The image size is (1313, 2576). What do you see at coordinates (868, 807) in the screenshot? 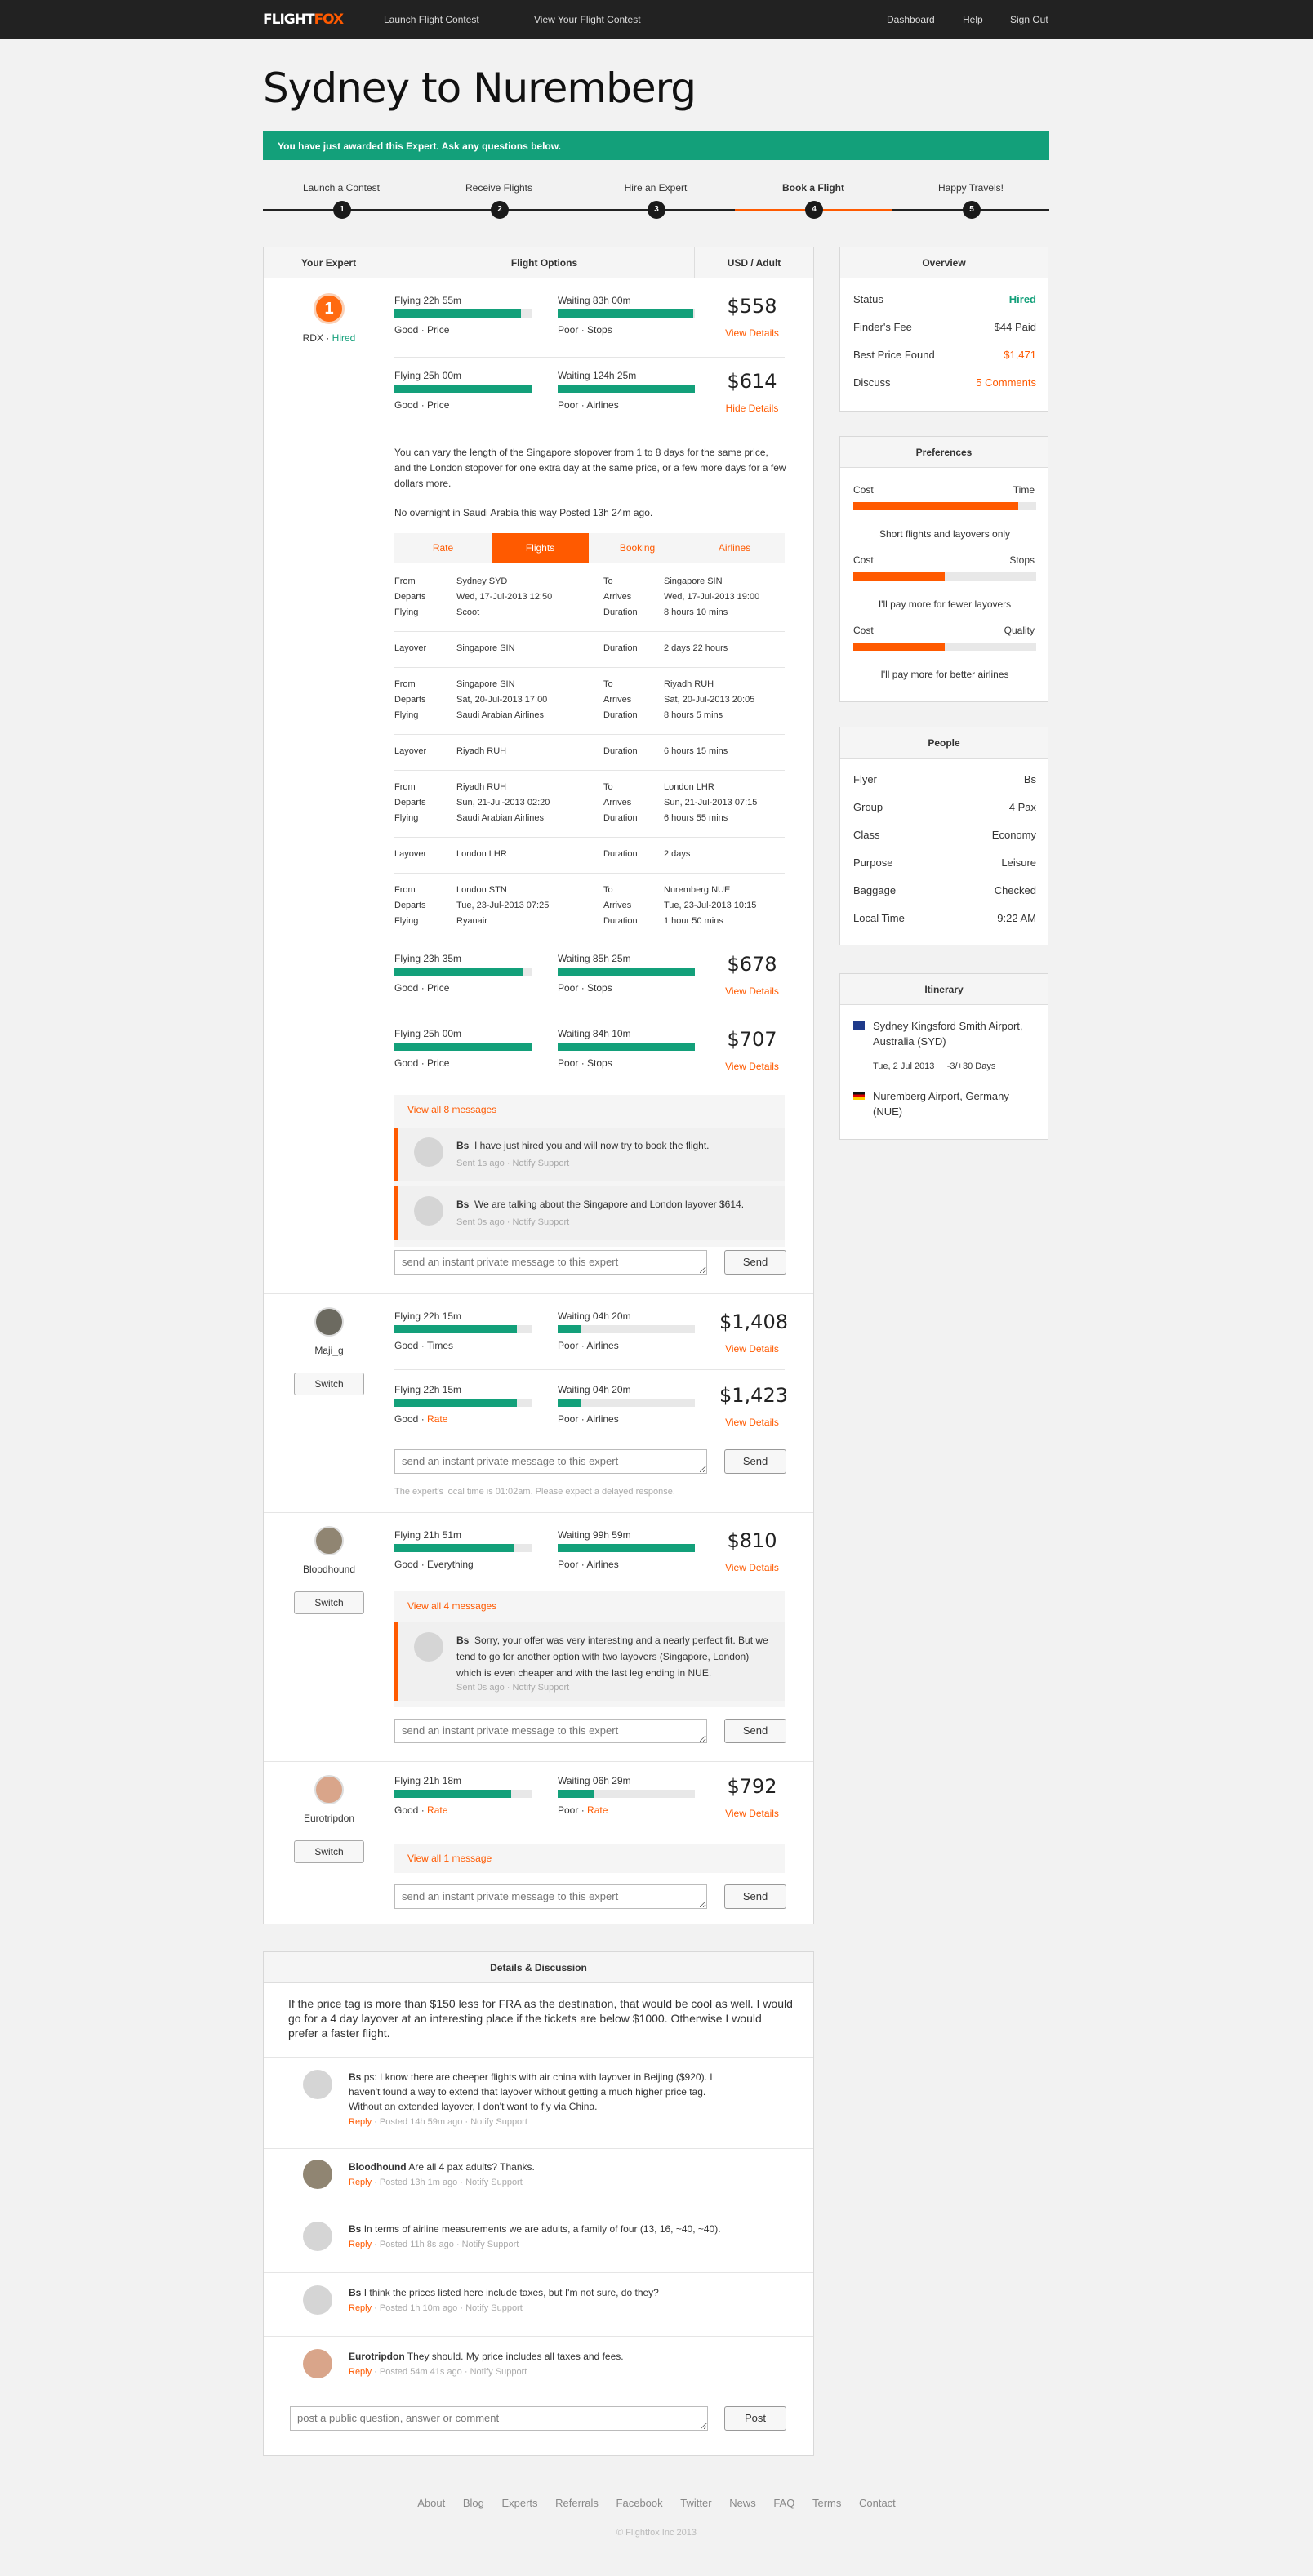
I see `people-key: Group` at bounding box center [868, 807].